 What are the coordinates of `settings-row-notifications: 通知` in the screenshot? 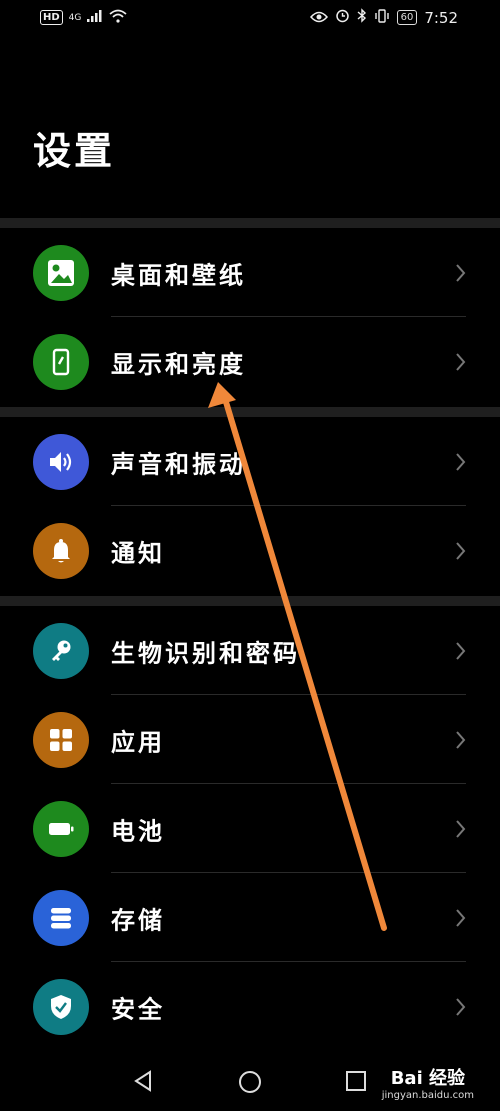 It's located at (250, 550).